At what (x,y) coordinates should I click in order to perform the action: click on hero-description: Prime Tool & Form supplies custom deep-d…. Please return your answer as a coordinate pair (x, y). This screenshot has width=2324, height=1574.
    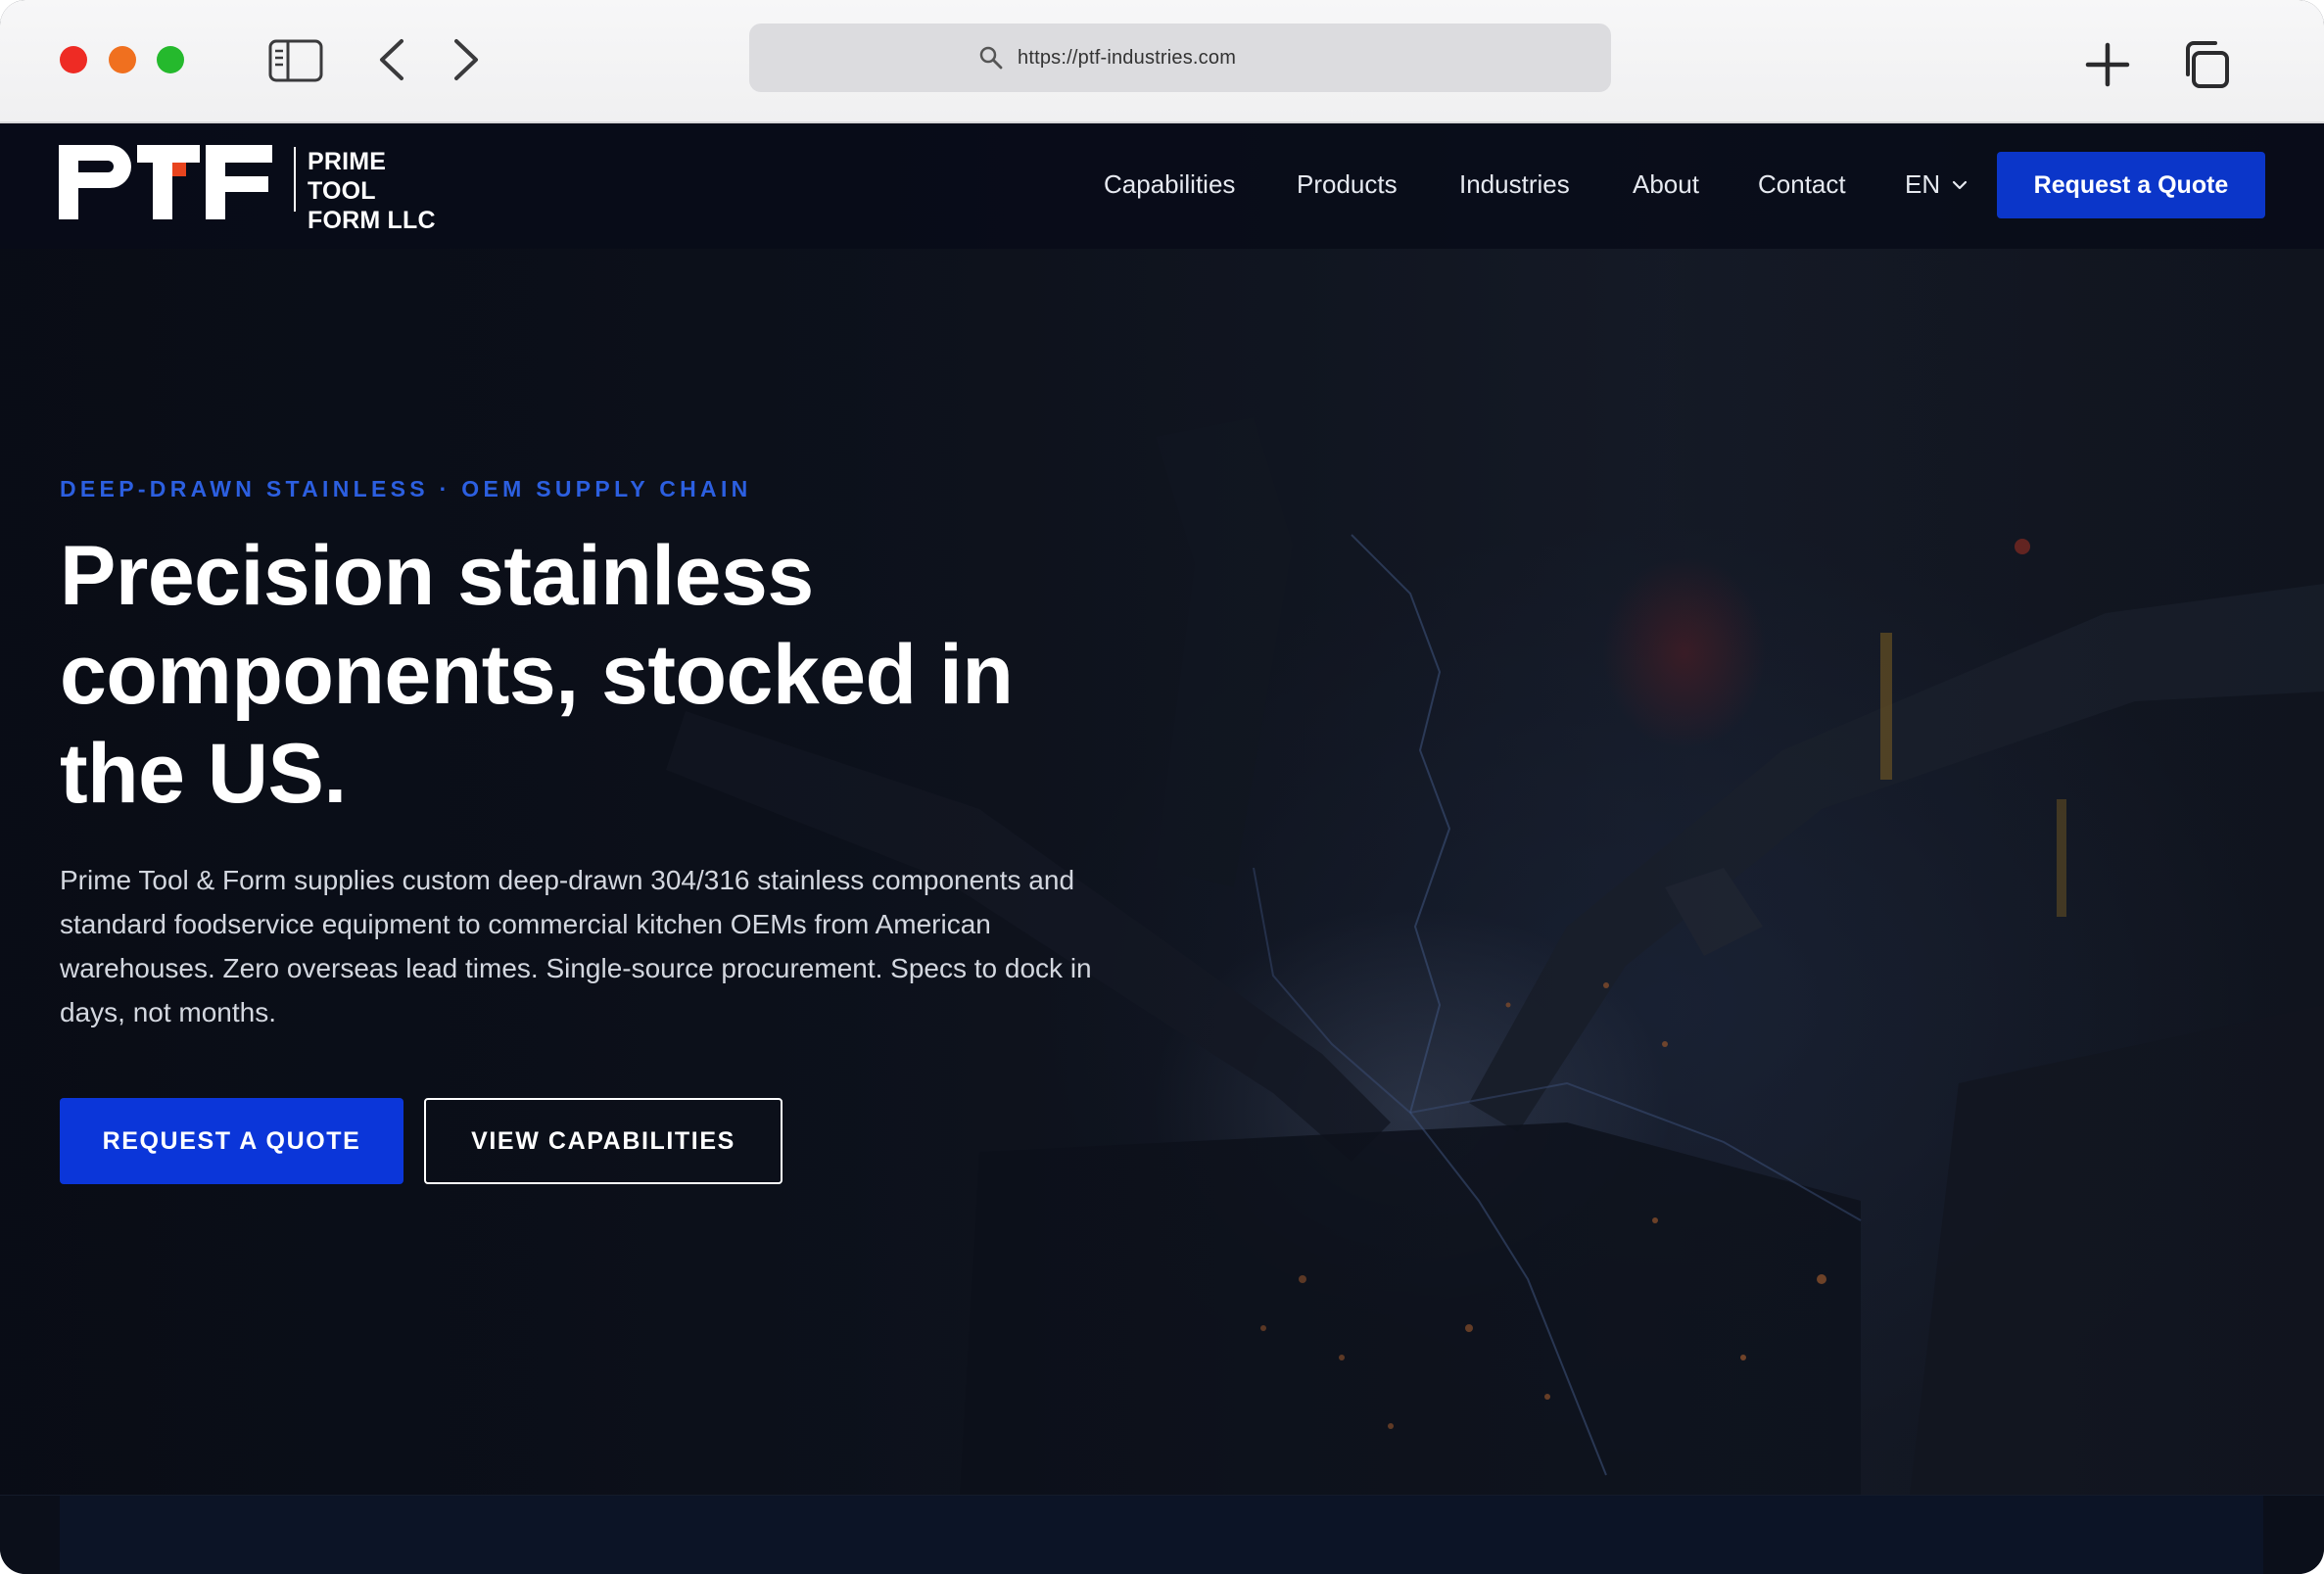
    Looking at the image, I should click on (576, 946).